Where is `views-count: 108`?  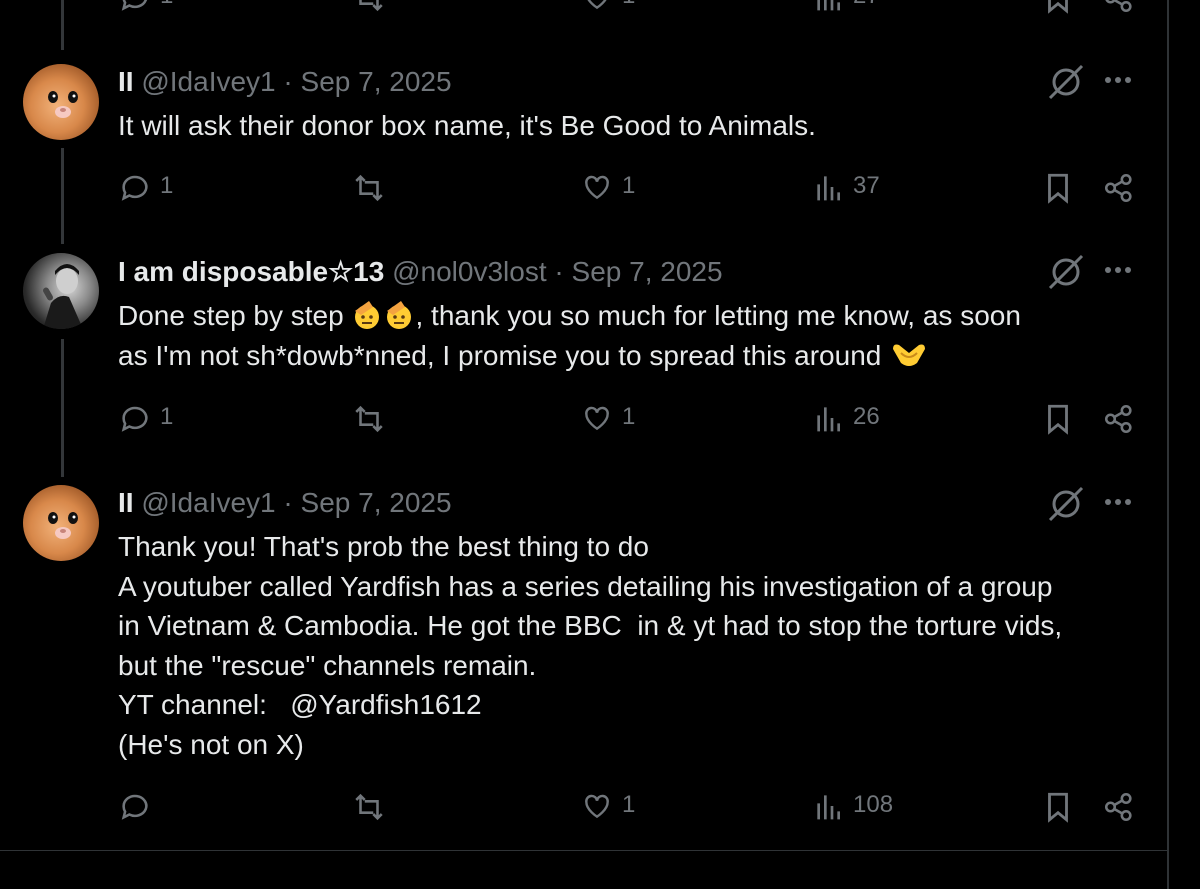 views-count: 108 is located at coordinates (873, 804).